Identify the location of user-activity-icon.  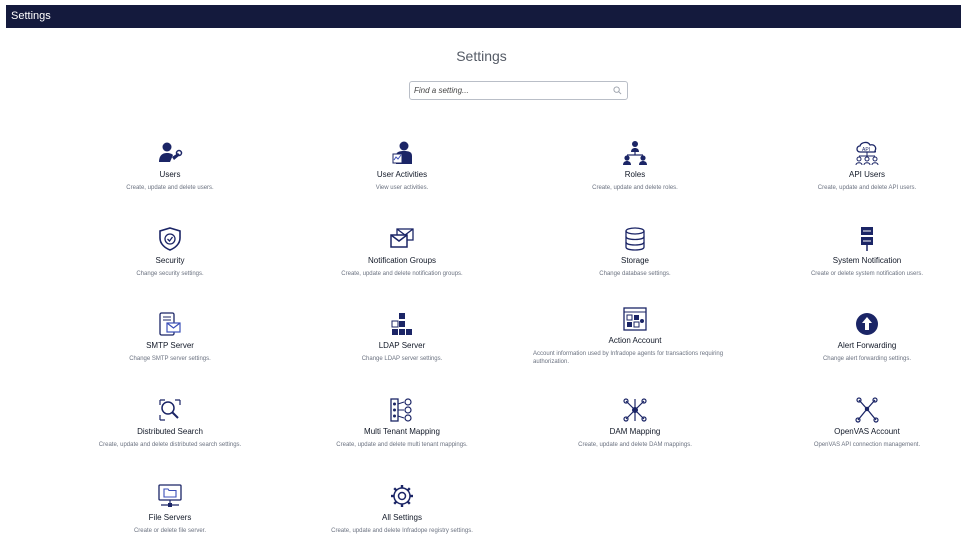
(402, 152).